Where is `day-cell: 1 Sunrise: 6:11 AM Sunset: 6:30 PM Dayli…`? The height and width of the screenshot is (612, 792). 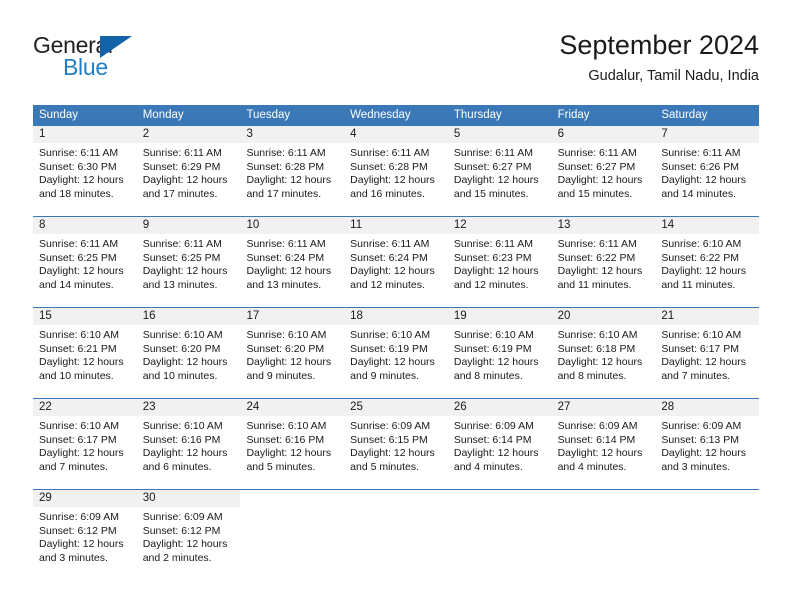 day-cell: 1 Sunrise: 6:11 AM Sunset: 6:30 PM Dayli… is located at coordinates (85, 171).